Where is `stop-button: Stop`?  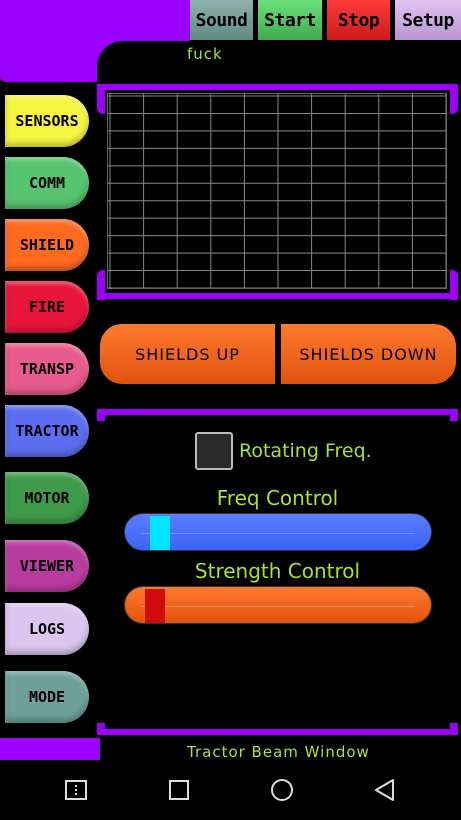 stop-button: Stop is located at coordinates (358, 20).